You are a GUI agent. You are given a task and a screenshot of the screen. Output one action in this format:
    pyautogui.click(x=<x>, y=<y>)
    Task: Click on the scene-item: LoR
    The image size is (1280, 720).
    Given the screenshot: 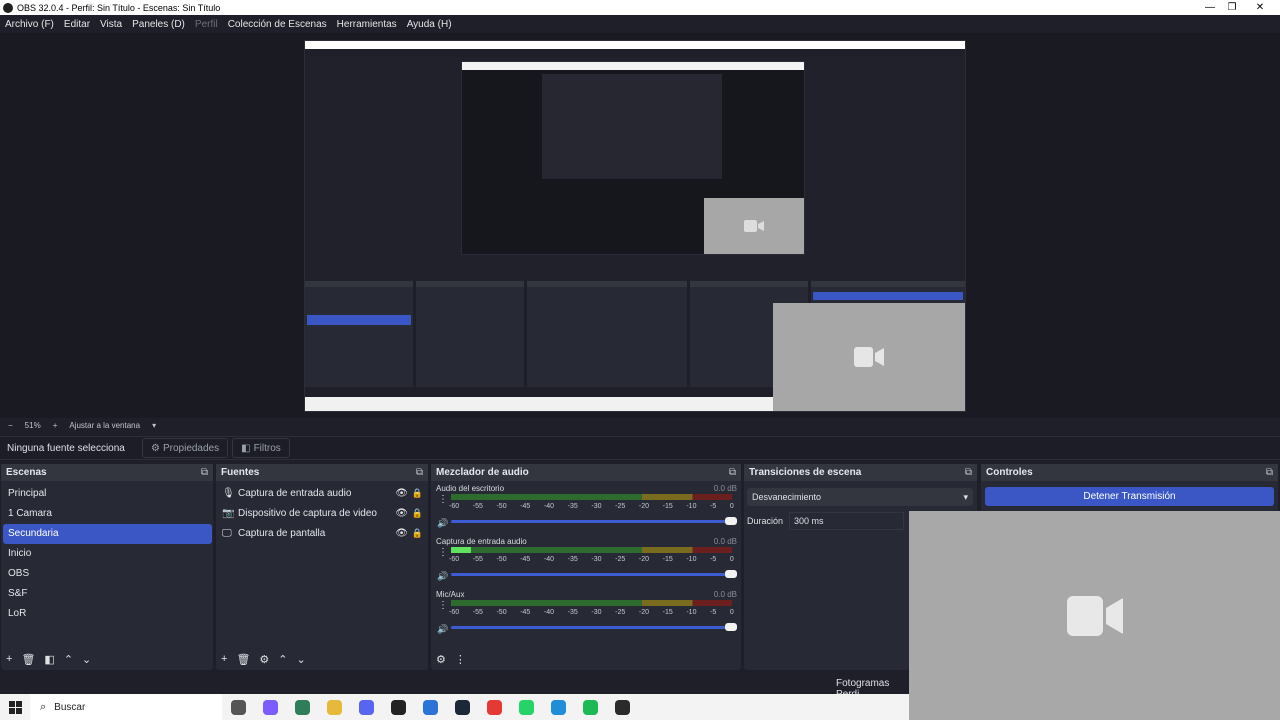 What is the action you would take?
    pyautogui.click(x=107, y=614)
    